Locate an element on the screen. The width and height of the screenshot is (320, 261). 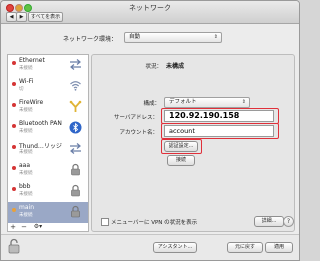
location-popup: 自動 ⇕ is located at coordinates (173, 37).